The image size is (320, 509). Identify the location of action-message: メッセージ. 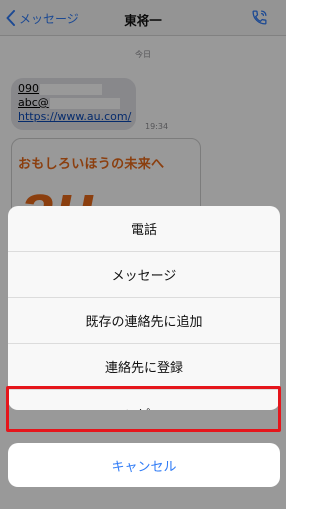
(144, 275).